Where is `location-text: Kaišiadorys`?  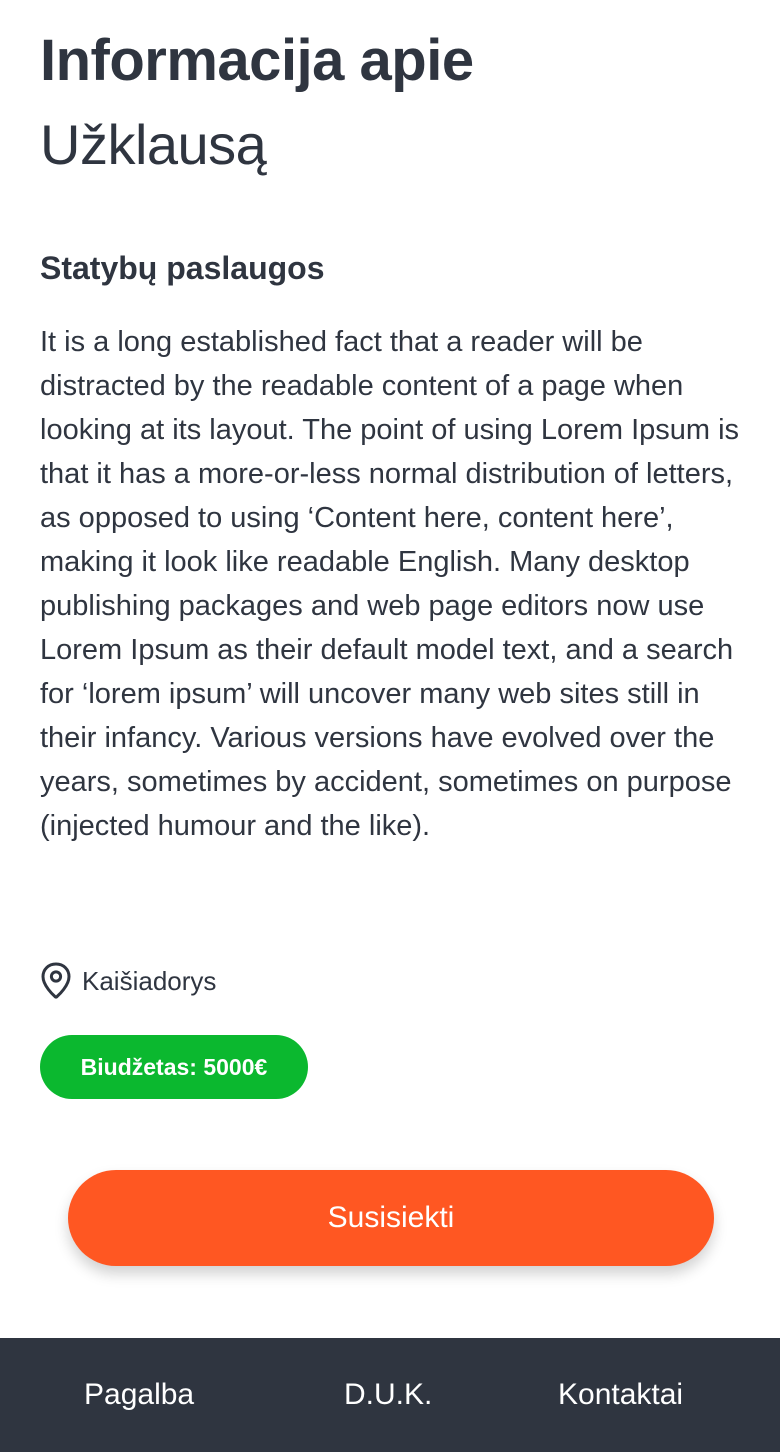 location-text: Kaišiadorys is located at coordinates (149, 980).